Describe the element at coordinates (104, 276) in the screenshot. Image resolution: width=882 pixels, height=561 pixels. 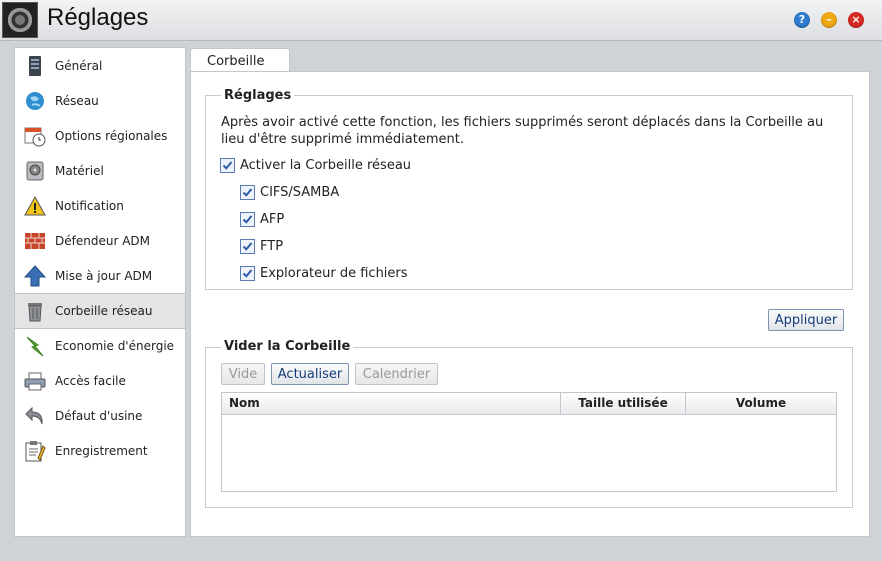
I see `sidebar-item-label: Mise à jour ADM` at that location.